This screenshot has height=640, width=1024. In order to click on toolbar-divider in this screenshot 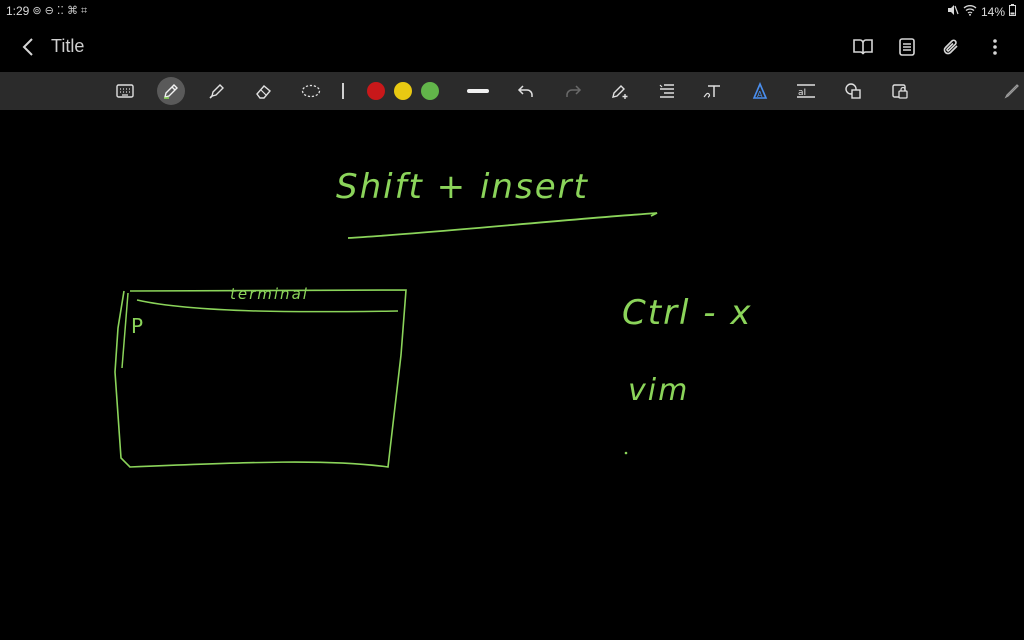, I will do `click(343, 91)`.